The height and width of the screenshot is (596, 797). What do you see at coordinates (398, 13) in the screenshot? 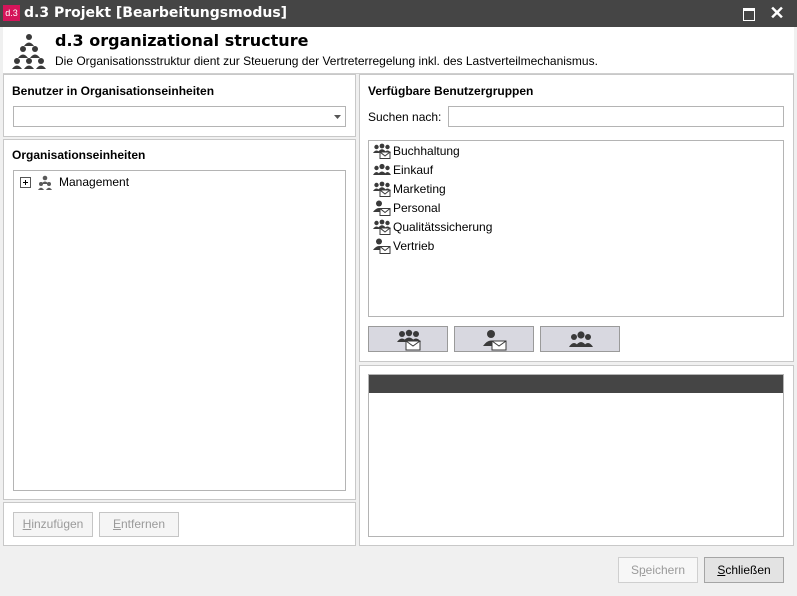
I see `title-bar: d.3 d.3 Projekt [Bearbeitungsmodus] ✕` at bounding box center [398, 13].